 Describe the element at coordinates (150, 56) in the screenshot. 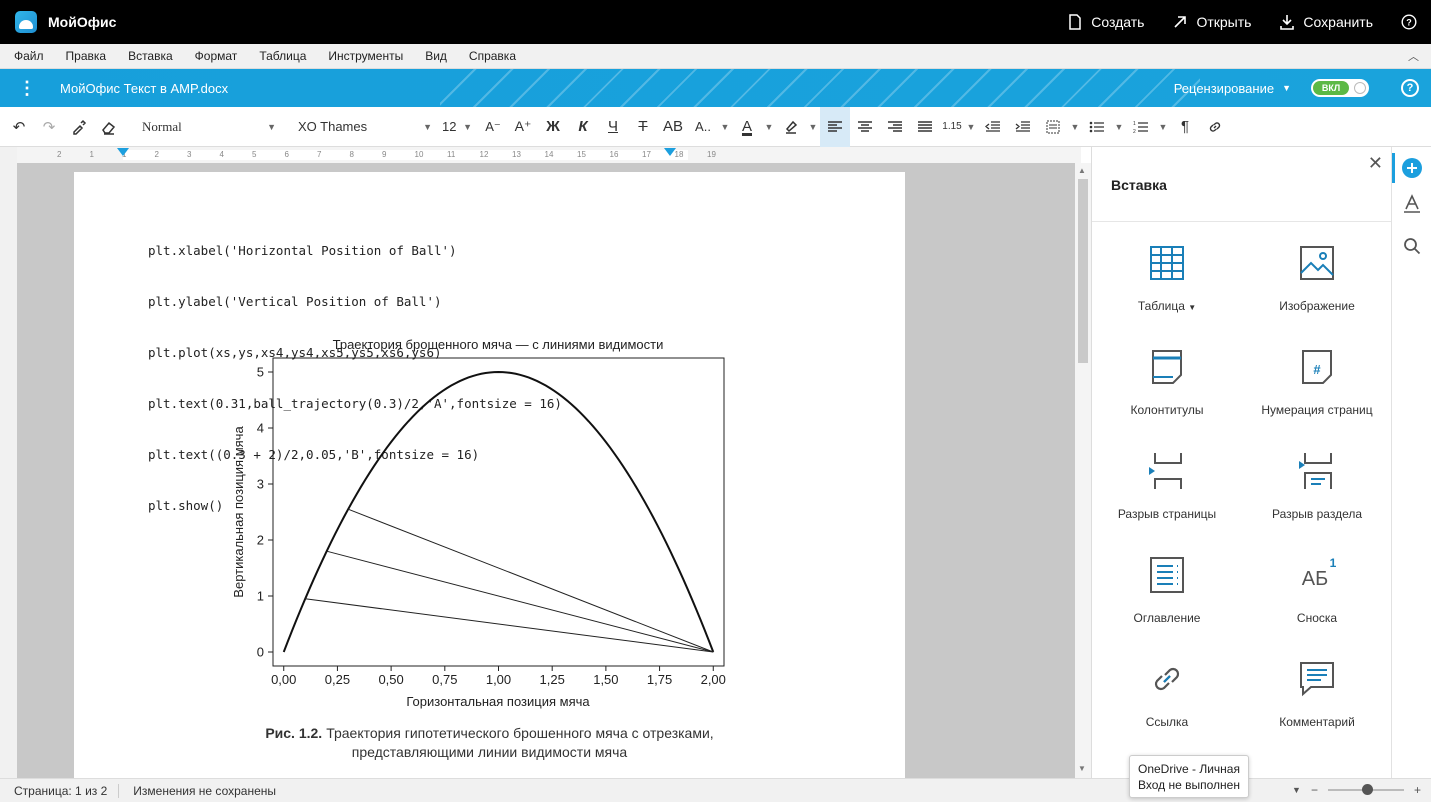

I see `menu-insert: Вставка` at that location.